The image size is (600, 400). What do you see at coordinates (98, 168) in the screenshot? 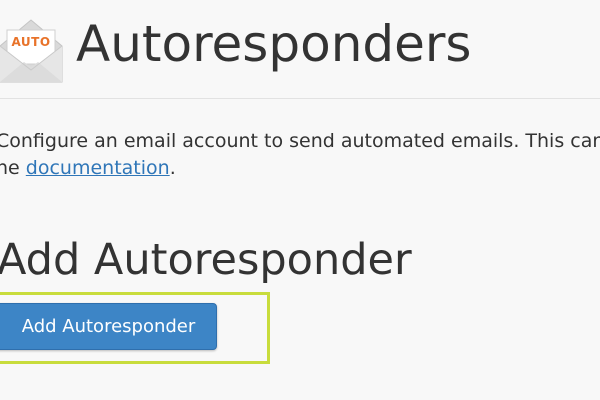
I see `documentation-link: documentation` at bounding box center [98, 168].